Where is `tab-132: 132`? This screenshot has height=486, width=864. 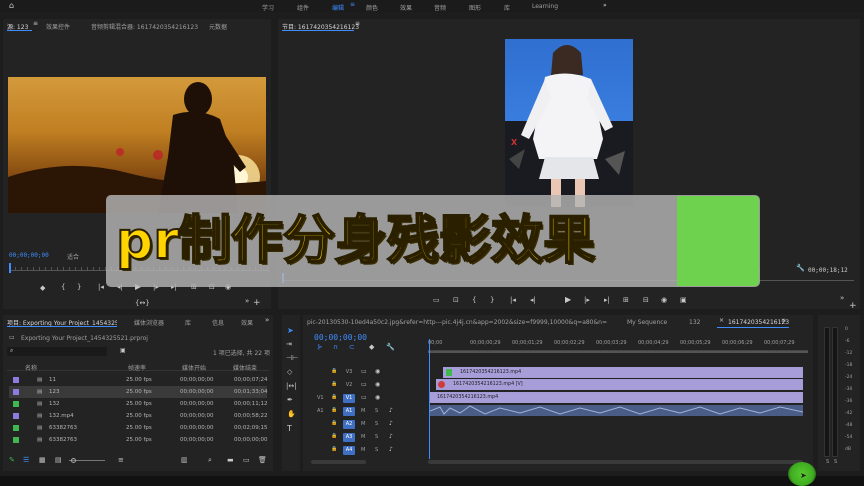 tab-132: 132 is located at coordinates (694, 322).